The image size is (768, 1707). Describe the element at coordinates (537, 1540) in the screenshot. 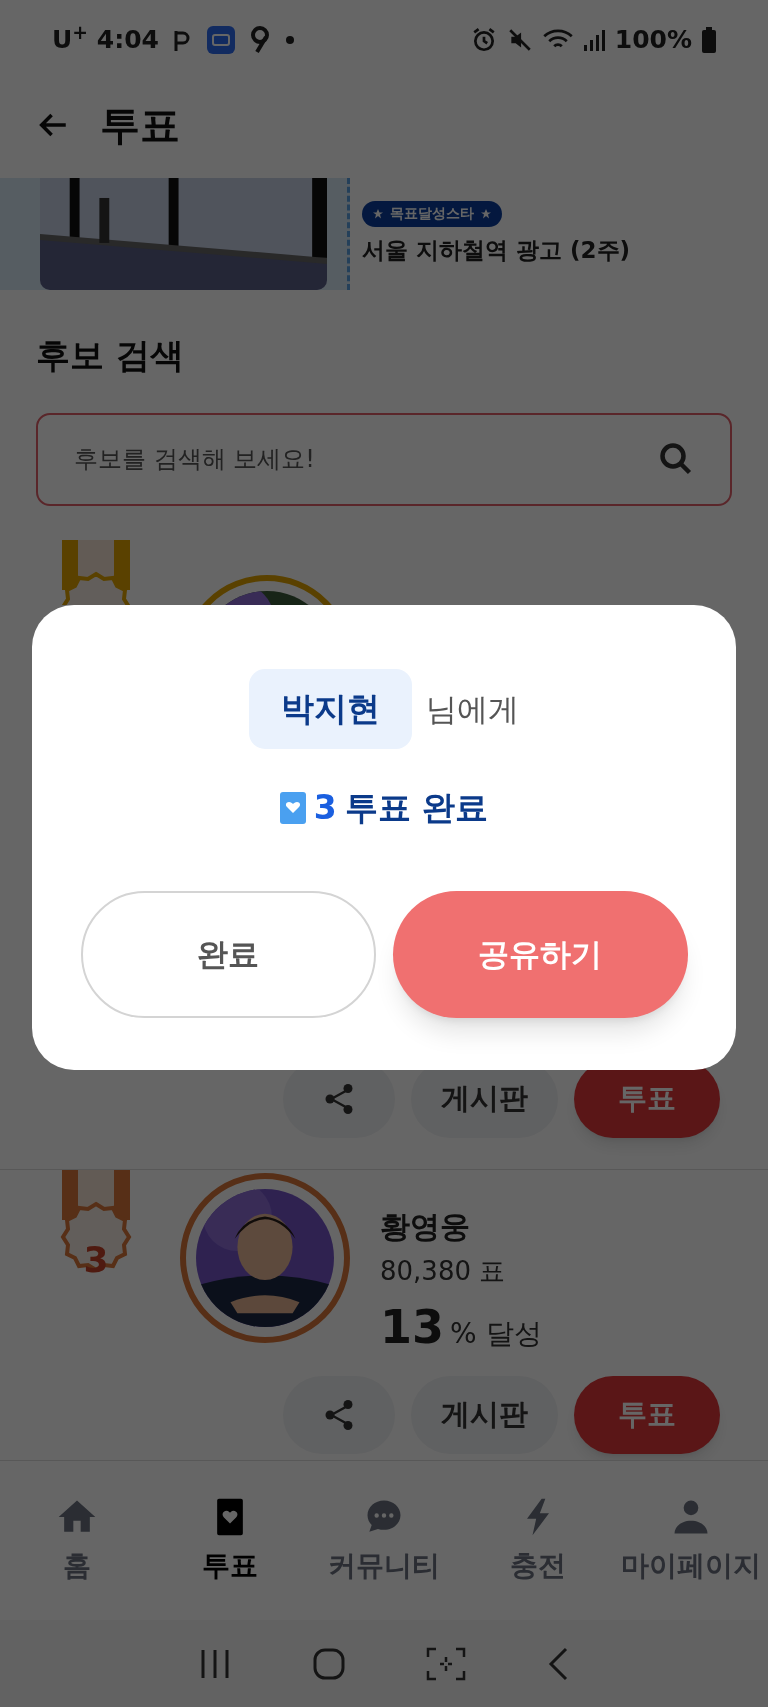

I see `nav-tab: 충전` at that location.